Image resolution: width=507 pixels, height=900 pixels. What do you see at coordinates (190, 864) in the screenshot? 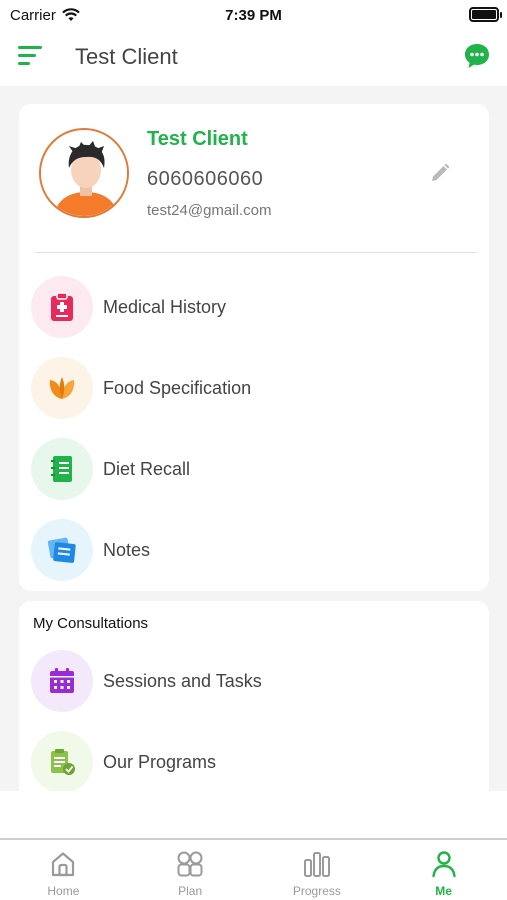
I see `plan-grid-icon` at bounding box center [190, 864].